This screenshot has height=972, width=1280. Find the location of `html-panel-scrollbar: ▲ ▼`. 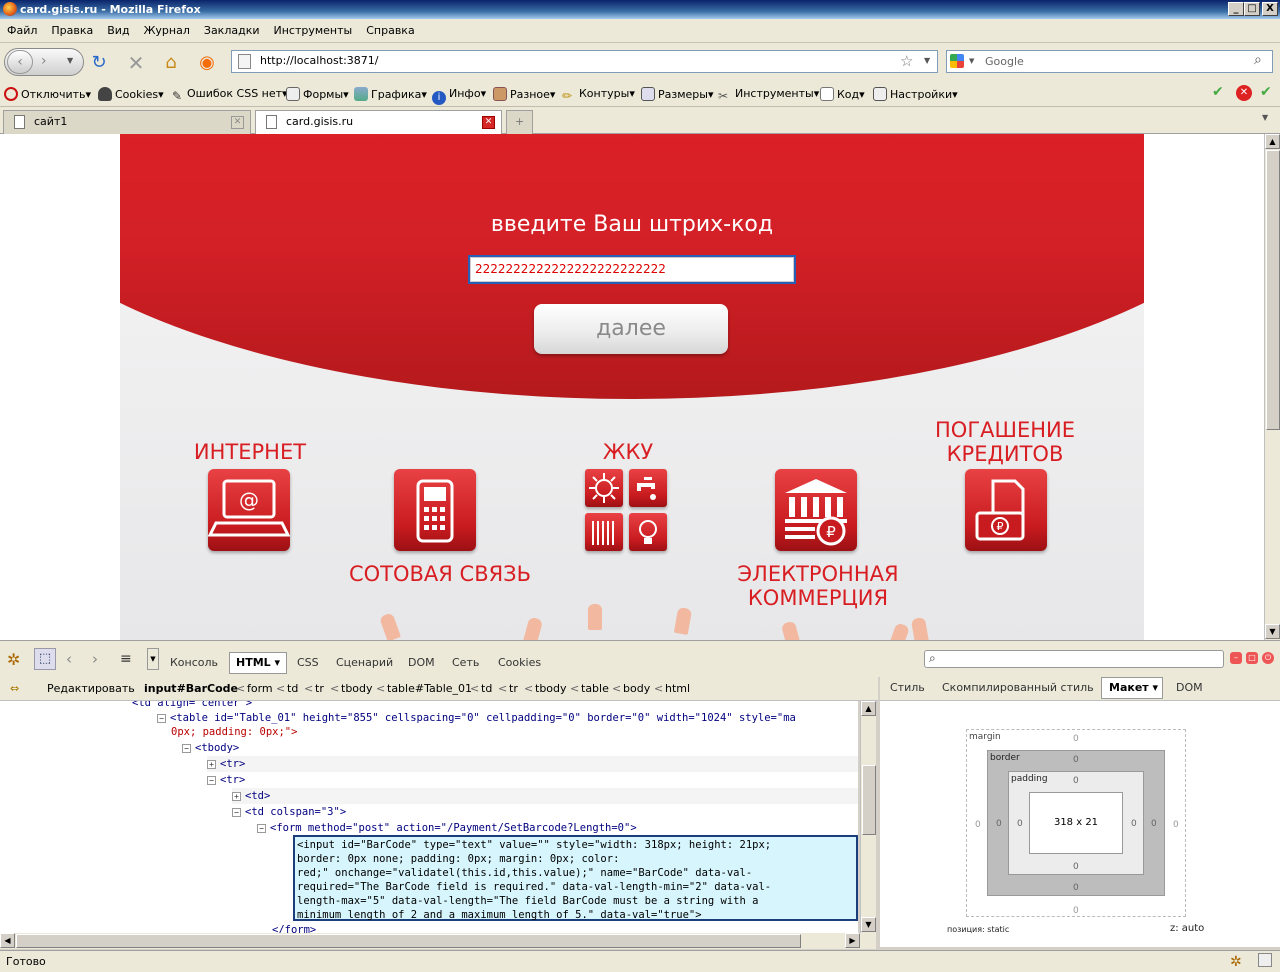

html-panel-scrollbar: ▲ ▼ is located at coordinates (868, 817).